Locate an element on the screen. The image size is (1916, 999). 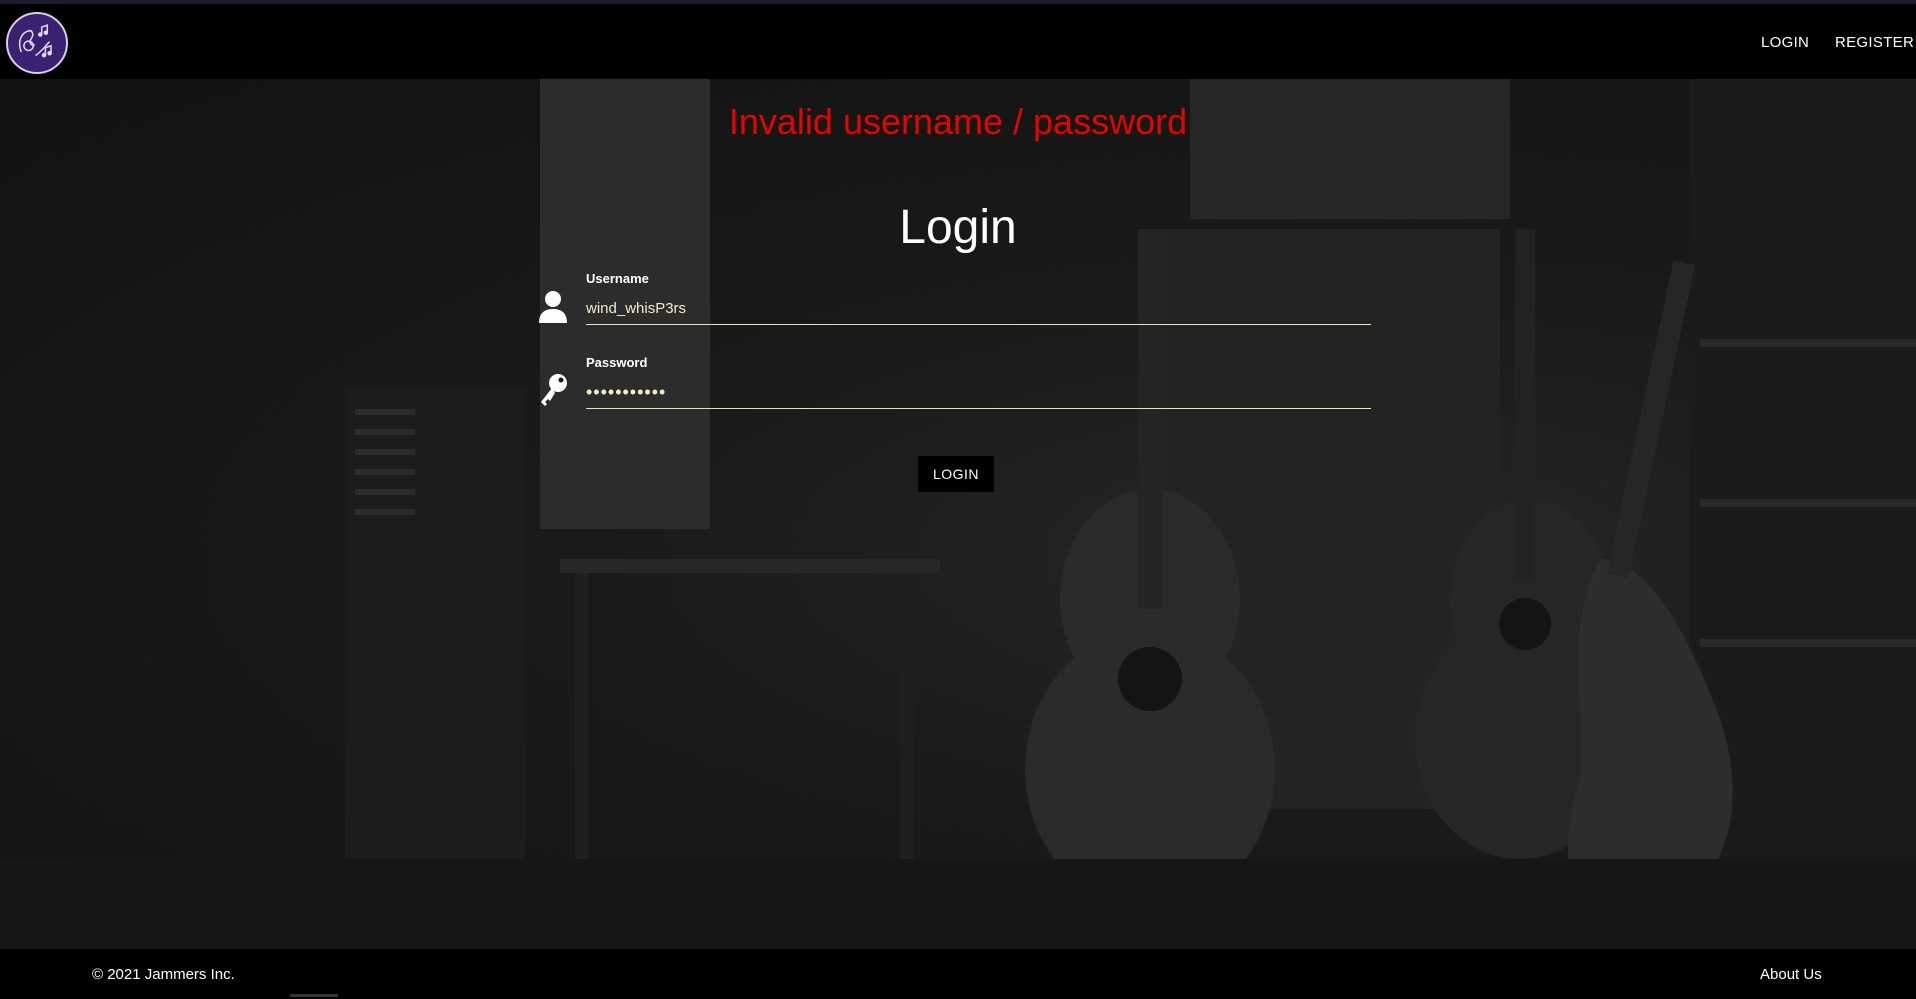
username-input is located at coordinates (978, 308).